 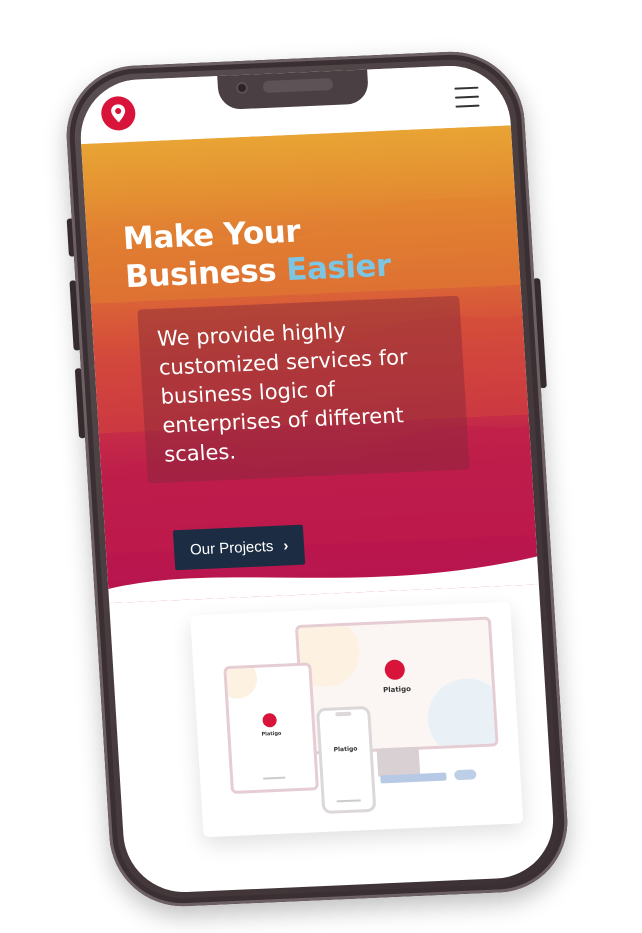 I want to click on front-camera, so click(x=242, y=88).